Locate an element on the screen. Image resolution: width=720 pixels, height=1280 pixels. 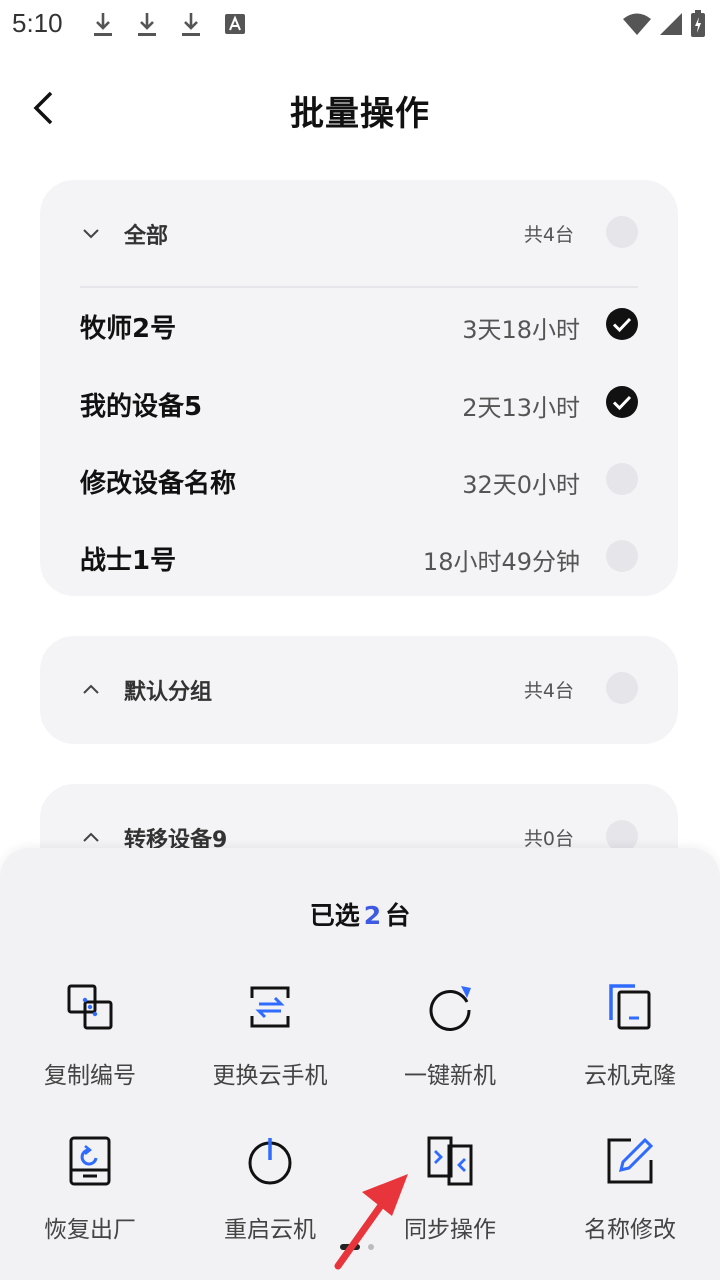
header: 批量操作 is located at coordinates (360, 110).